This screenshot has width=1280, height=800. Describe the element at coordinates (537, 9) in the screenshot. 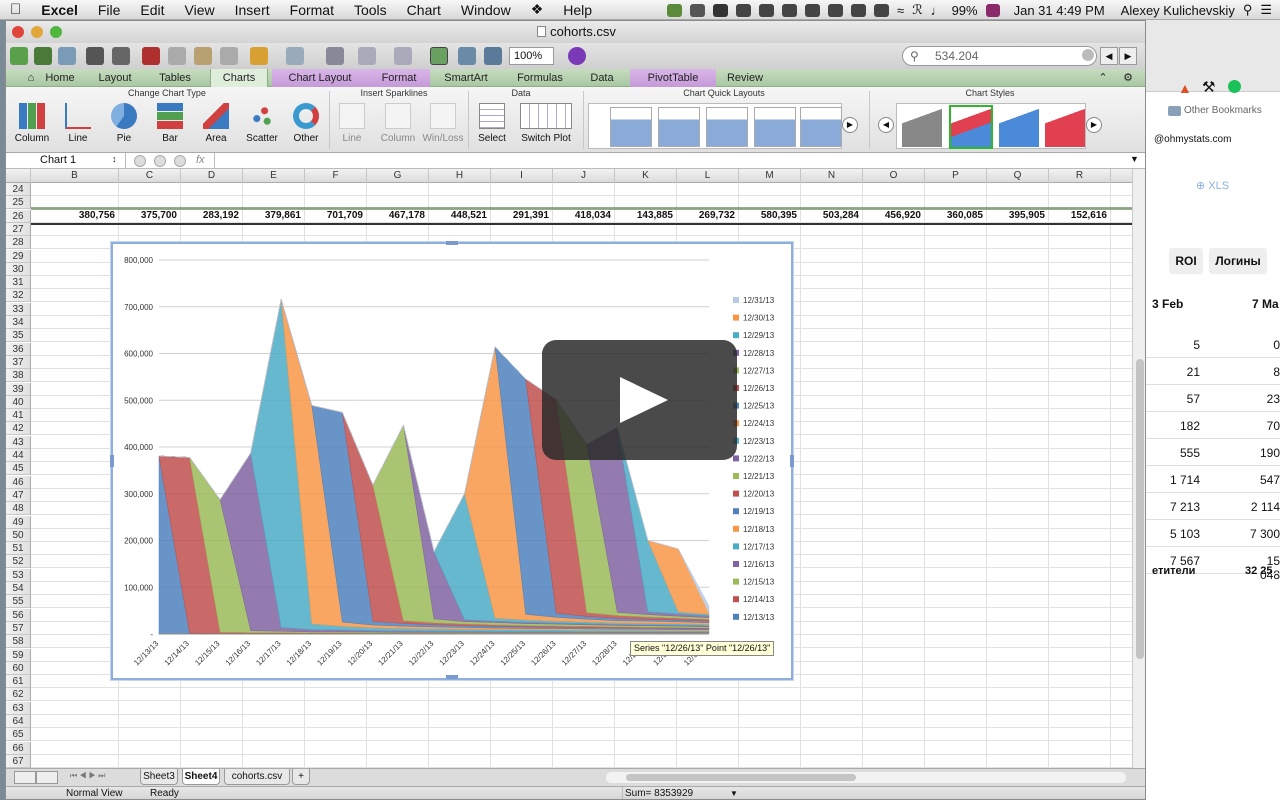

I see `script-menu-icon: ❖` at that location.